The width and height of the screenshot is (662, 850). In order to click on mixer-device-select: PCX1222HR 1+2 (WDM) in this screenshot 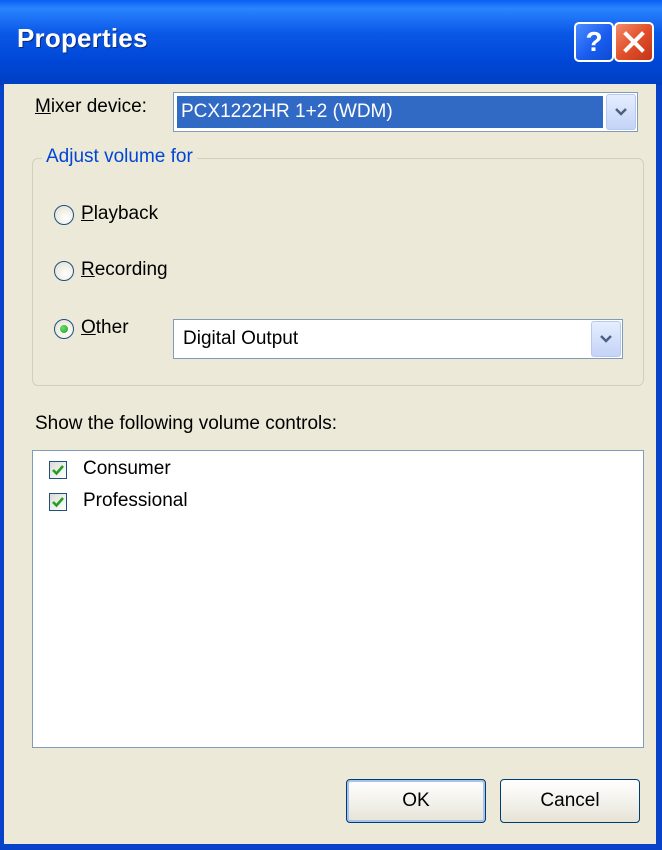, I will do `click(405, 112)`.